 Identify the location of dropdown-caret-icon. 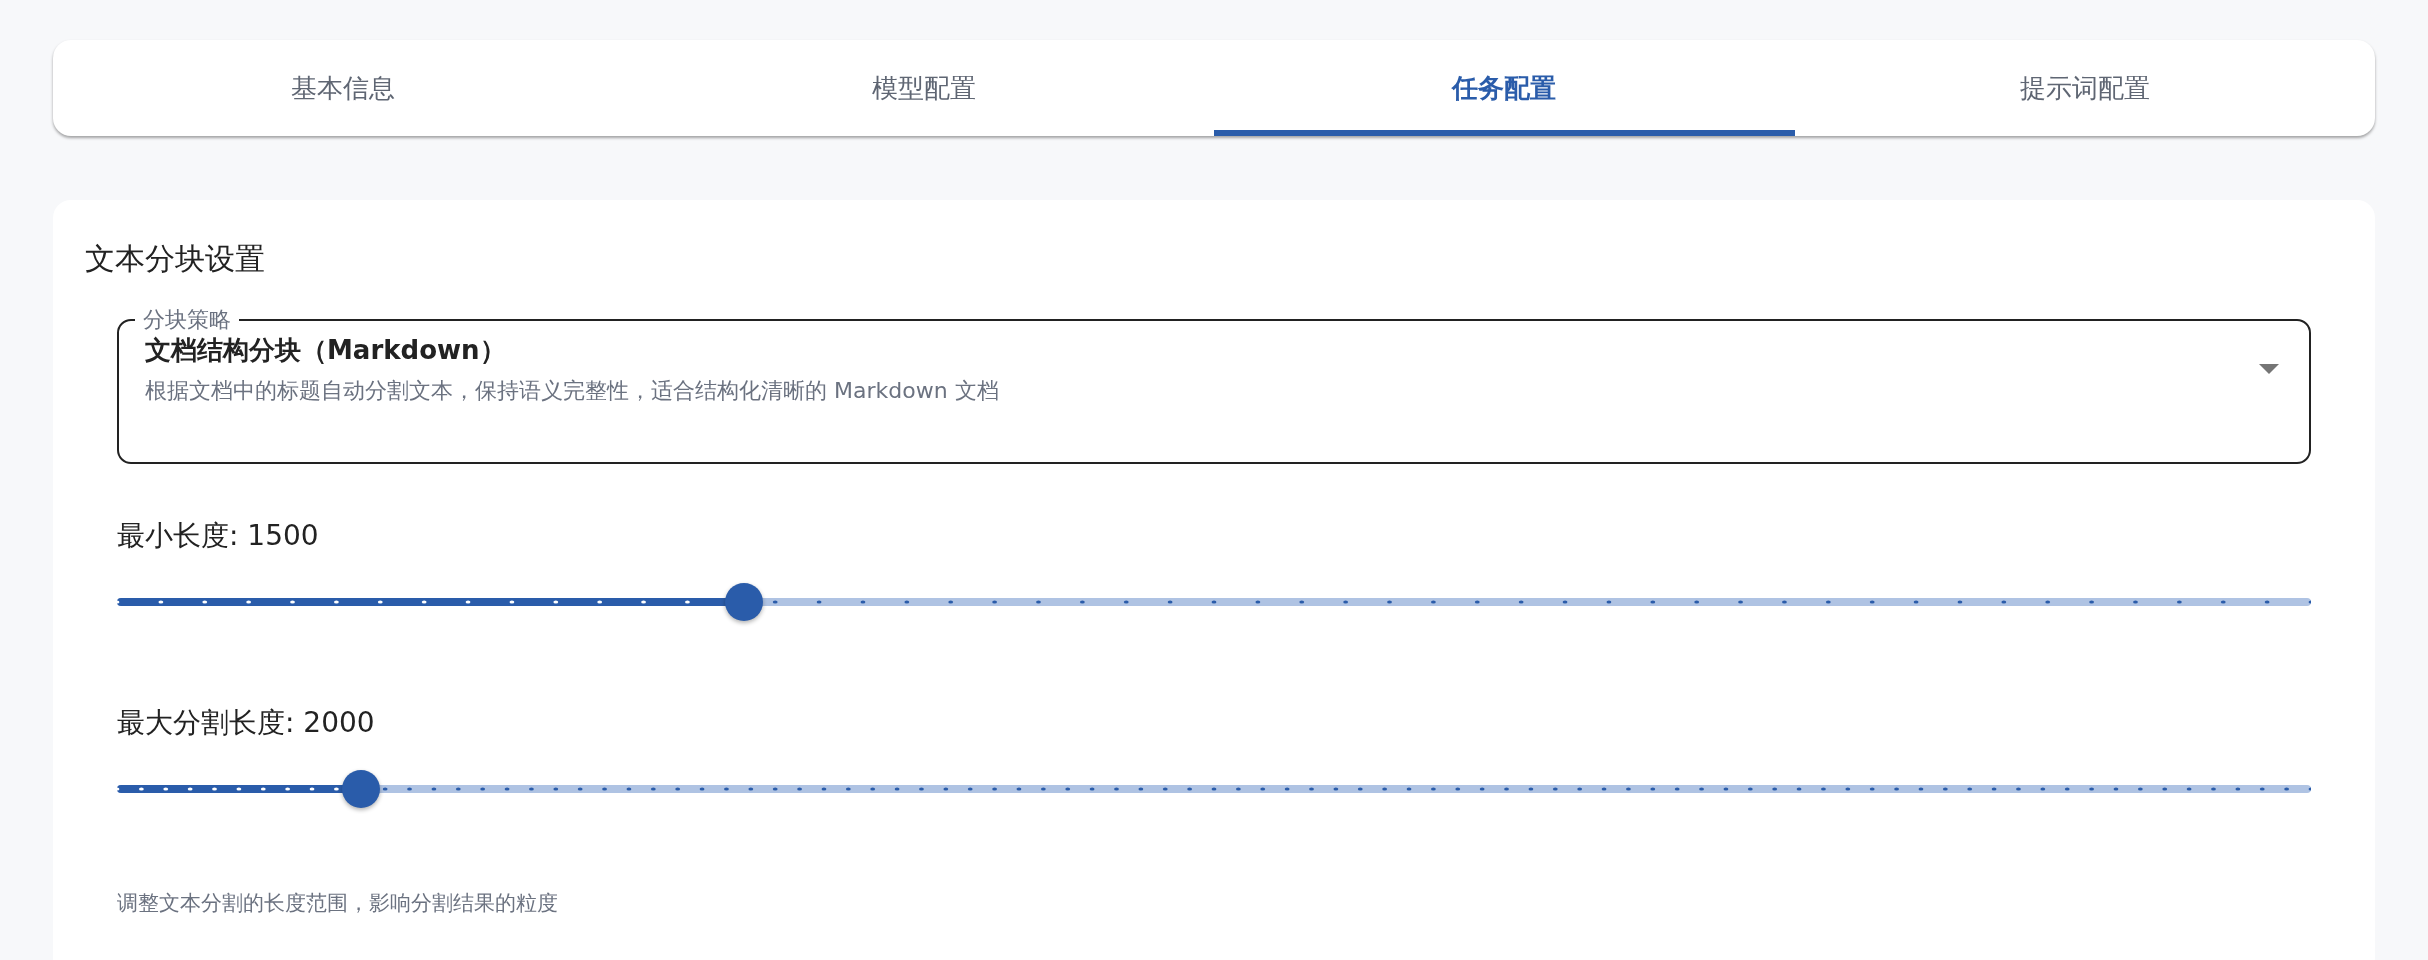
(2269, 369).